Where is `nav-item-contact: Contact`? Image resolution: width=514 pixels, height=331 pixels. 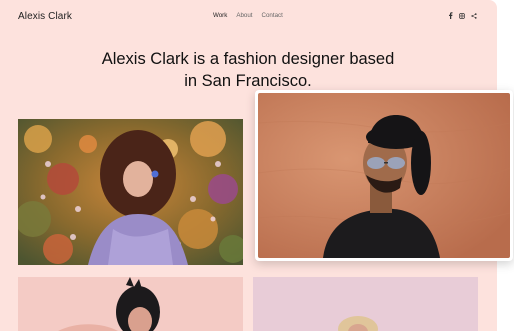
nav-item-contact: Contact is located at coordinates (272, 15).